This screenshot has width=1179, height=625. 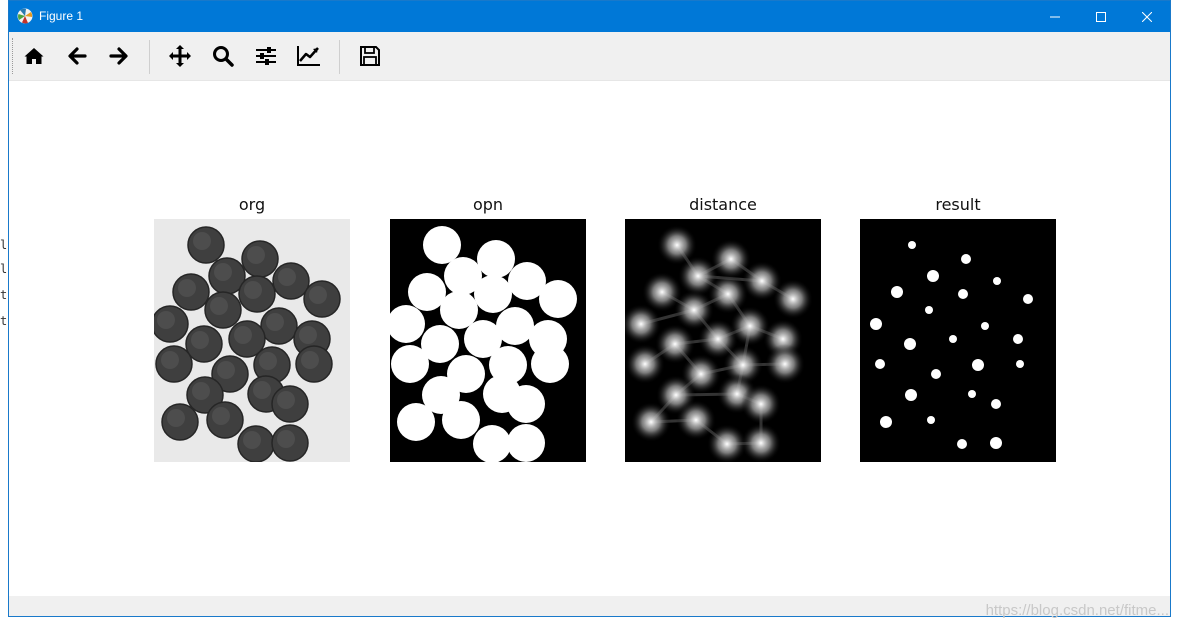 I want to click on panel-title-opn: opn, so click(x=488, y=204).